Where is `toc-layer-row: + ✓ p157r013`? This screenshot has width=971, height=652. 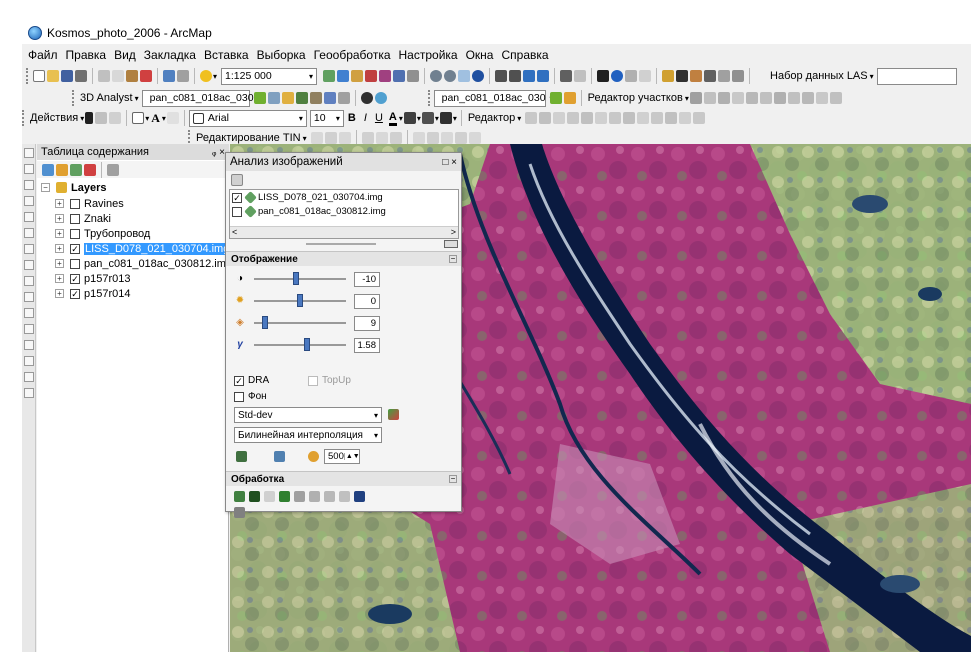
toc-layer-row: + ✓ p157r013 is located at coordinates (93, 278).